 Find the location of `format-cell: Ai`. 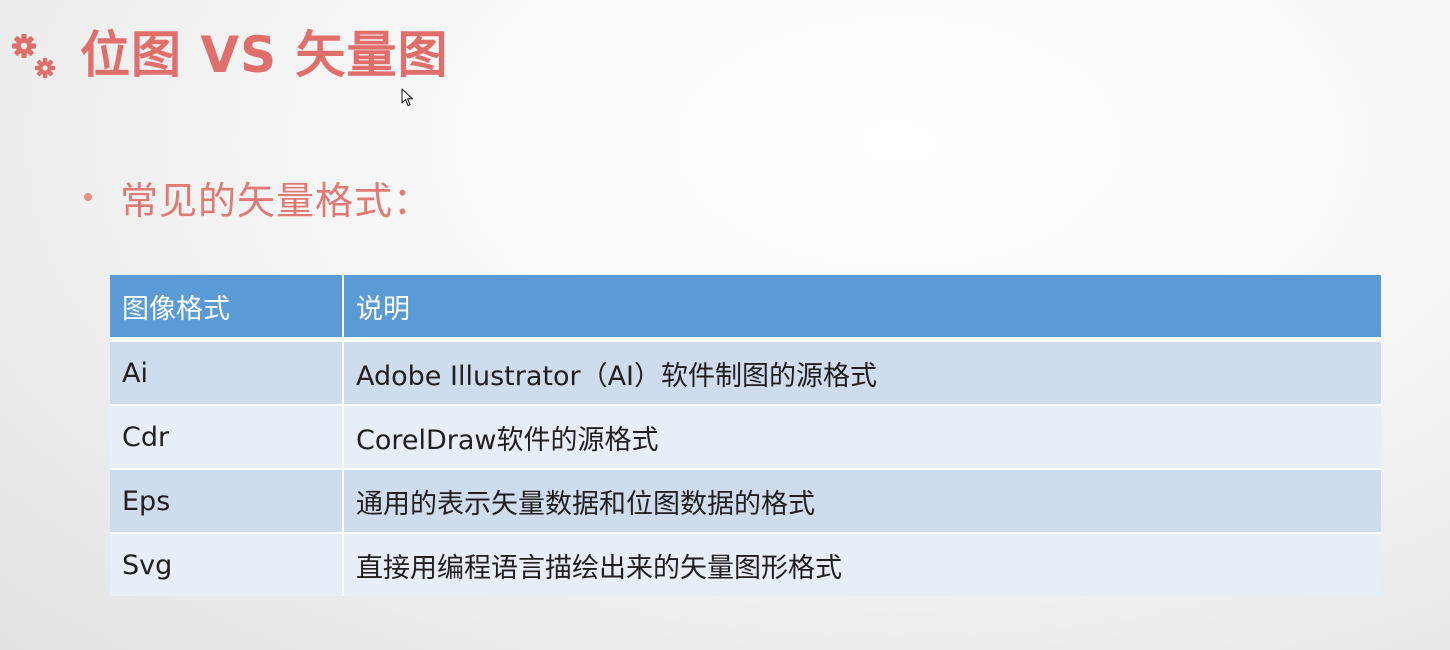

format-cell: Ai is located at coordinates (227, 372).